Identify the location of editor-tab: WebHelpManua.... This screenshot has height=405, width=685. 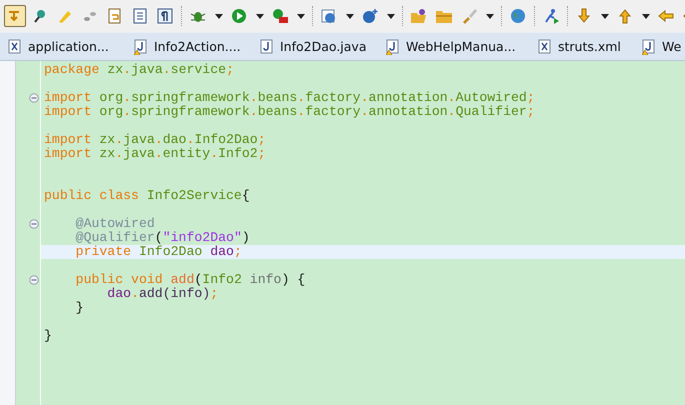
(462, 46).